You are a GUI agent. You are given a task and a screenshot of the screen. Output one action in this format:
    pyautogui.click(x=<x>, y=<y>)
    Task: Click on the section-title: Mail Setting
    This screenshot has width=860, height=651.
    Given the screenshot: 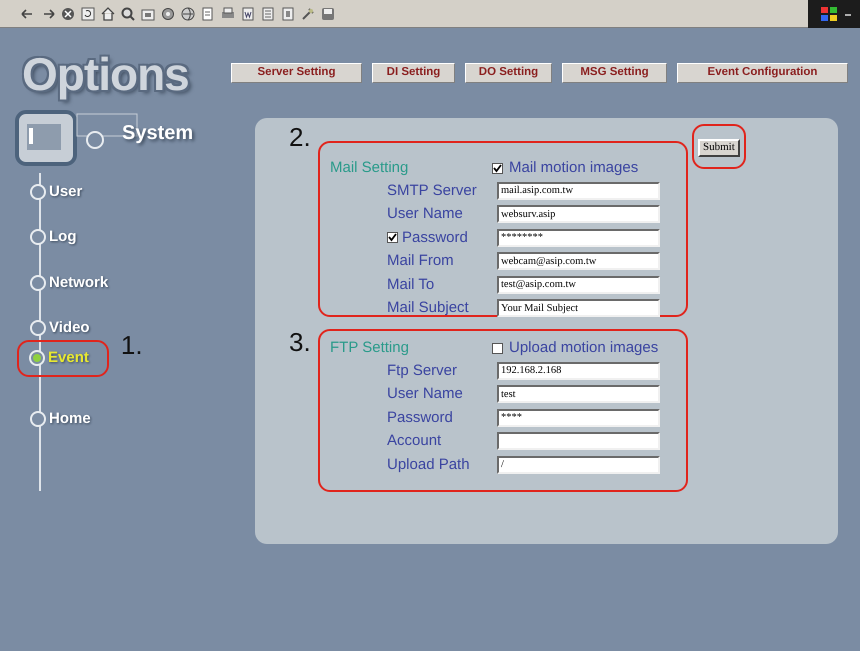 What is the action you would take?
    pyautogui.click(x=370, y=168)
    